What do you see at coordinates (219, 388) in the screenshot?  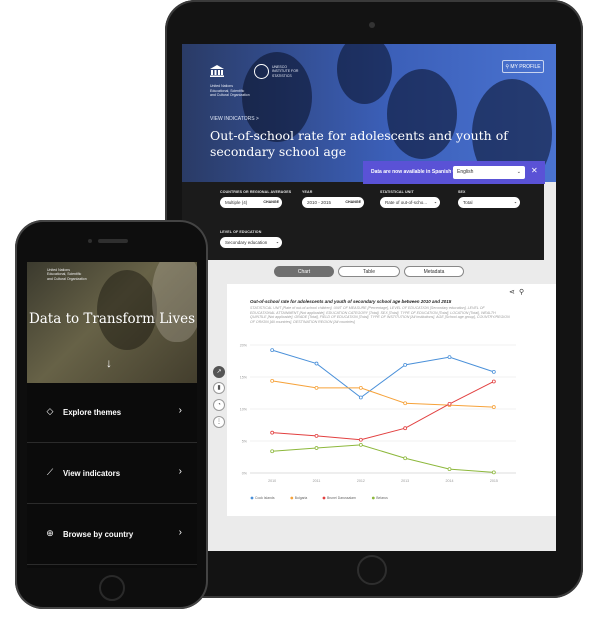 I see `bar-chart-icon: ▮` at bounding box center [219, 388].